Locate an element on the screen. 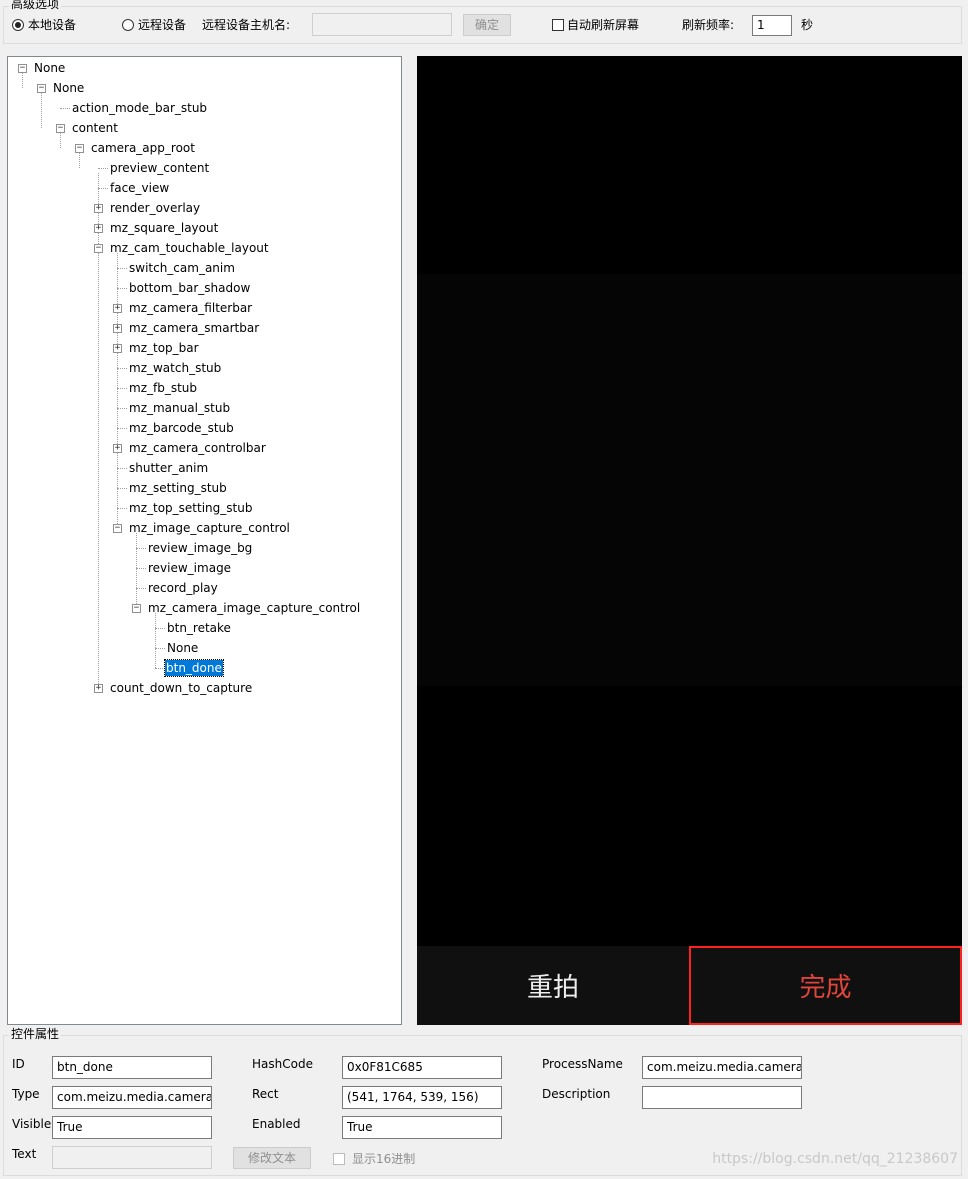 The image size is (968, 1179). type-field: com.meizu.media.camera.v is located at coordinates (132, 1097).